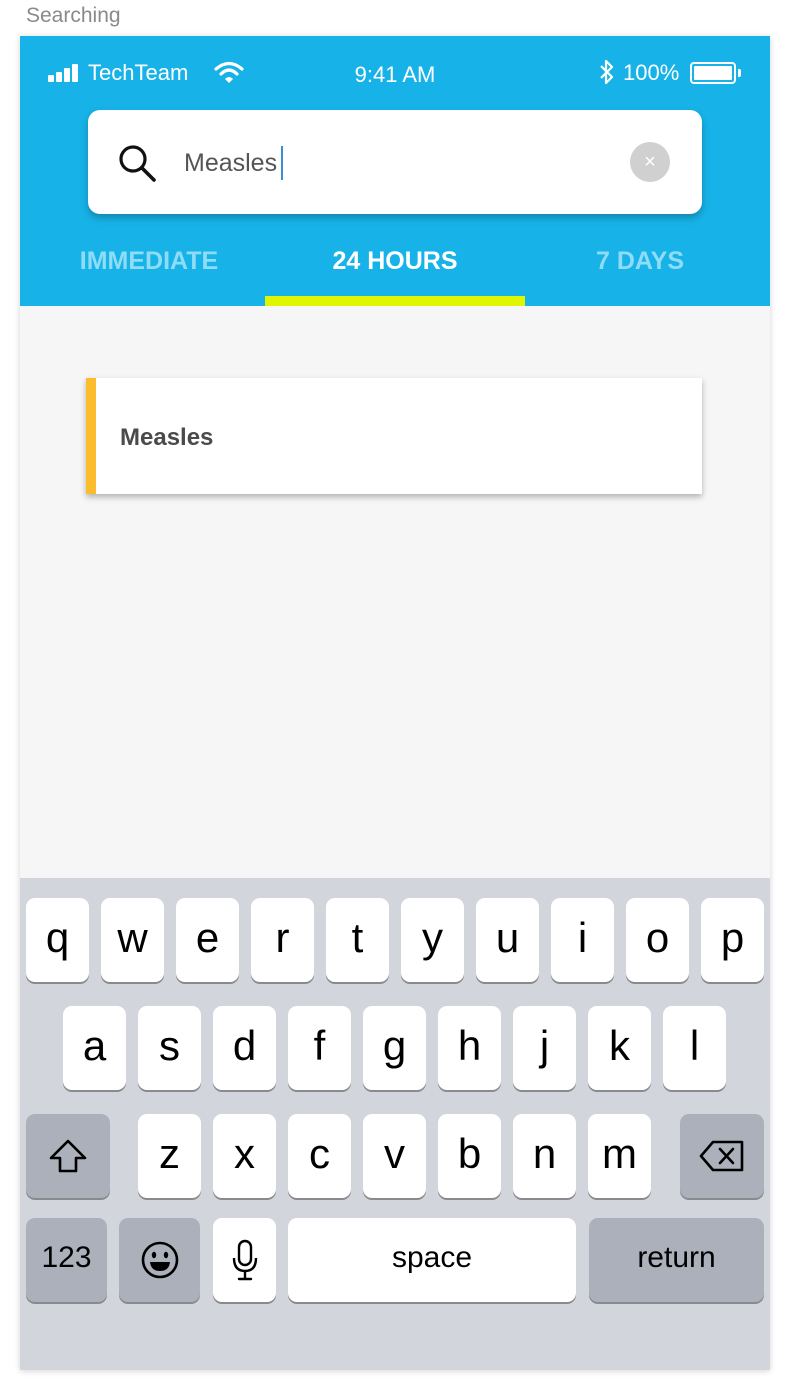  I want to click on shift-key, so click(68, 1156).